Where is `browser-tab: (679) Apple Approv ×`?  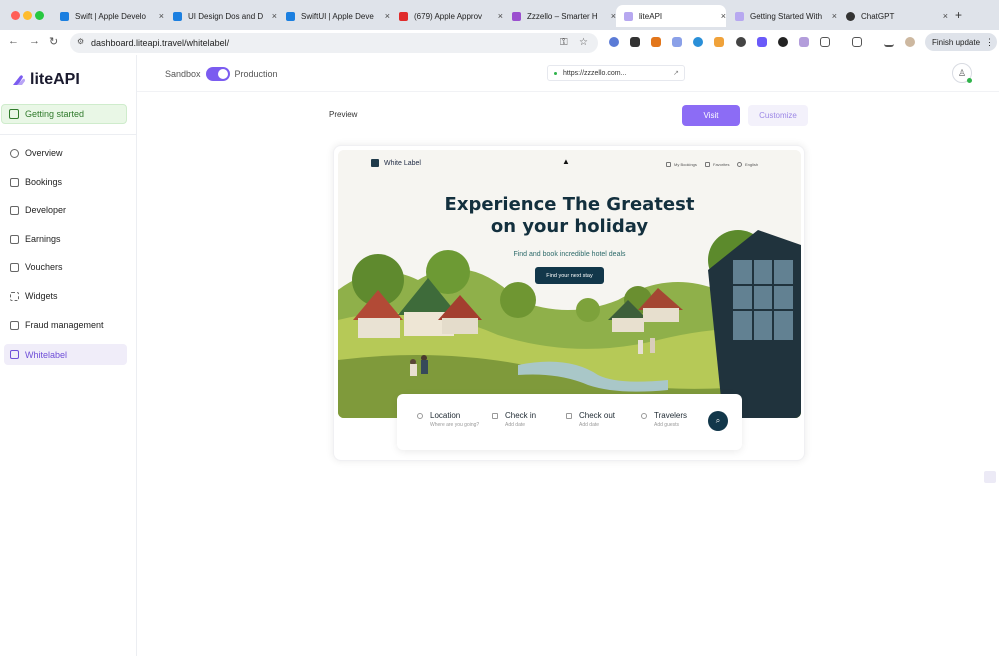
browser-tab: (679) Apple Approv × is located at coordinates (447, 16).